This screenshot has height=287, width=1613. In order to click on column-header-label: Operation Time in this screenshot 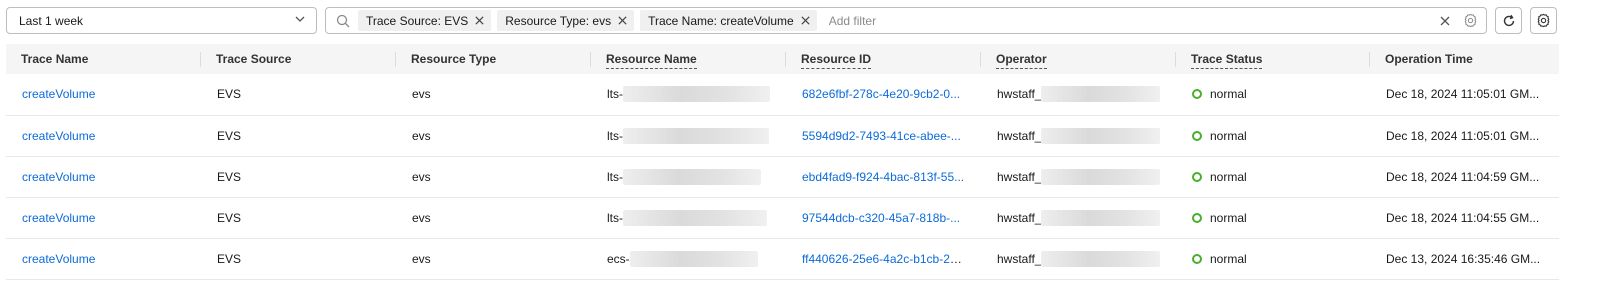, I will do `click(1429, 59)`.